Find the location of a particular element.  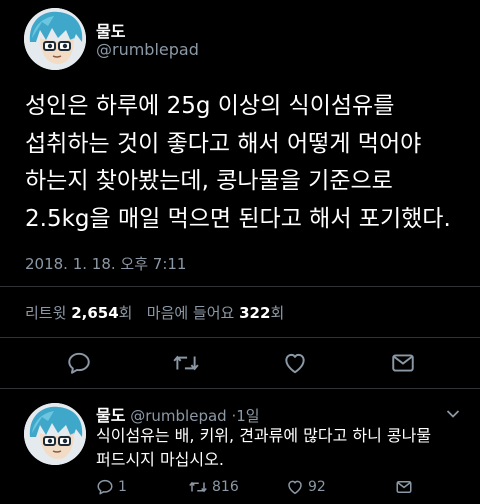

reply-author-handle: @rumblepad is located at coordinates (178, 416).